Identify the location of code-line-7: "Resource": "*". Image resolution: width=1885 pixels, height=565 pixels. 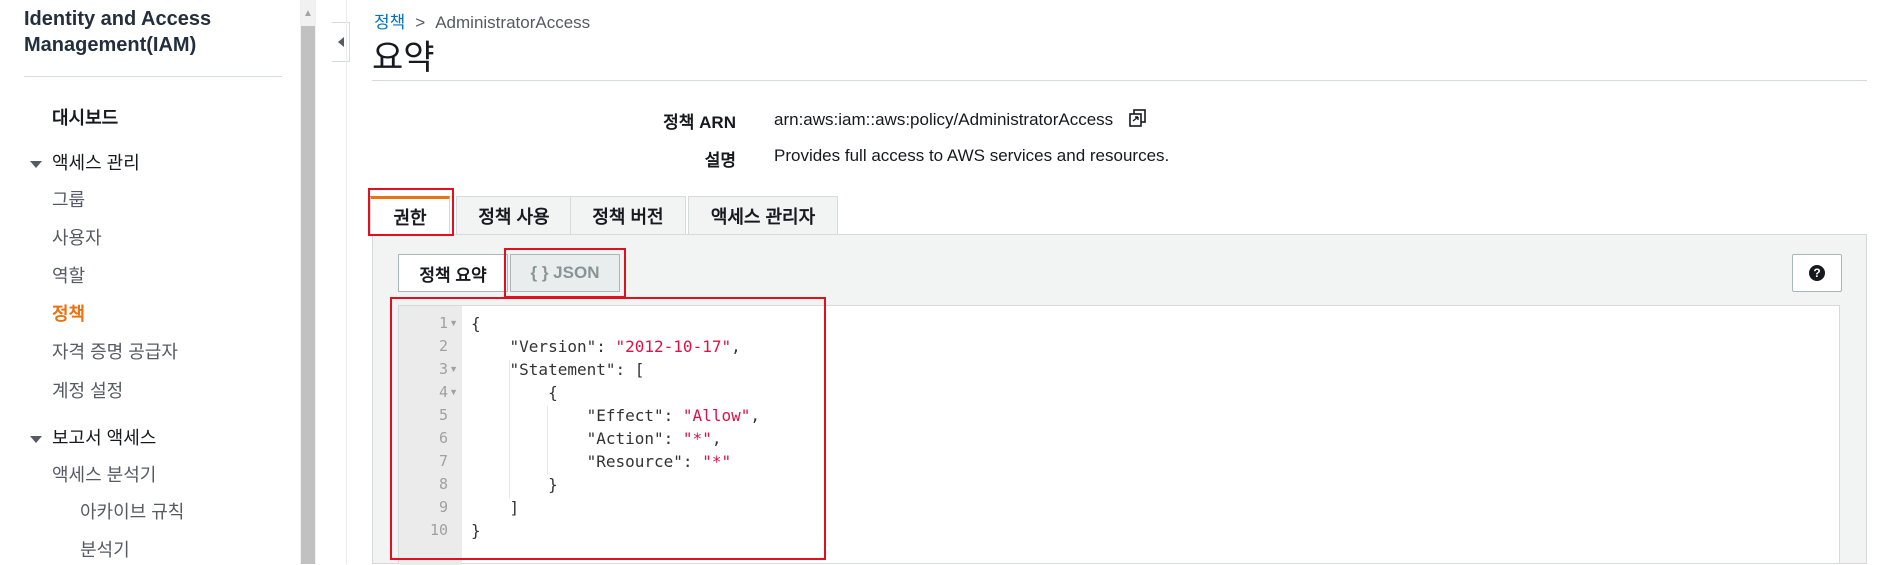
(601, 461).